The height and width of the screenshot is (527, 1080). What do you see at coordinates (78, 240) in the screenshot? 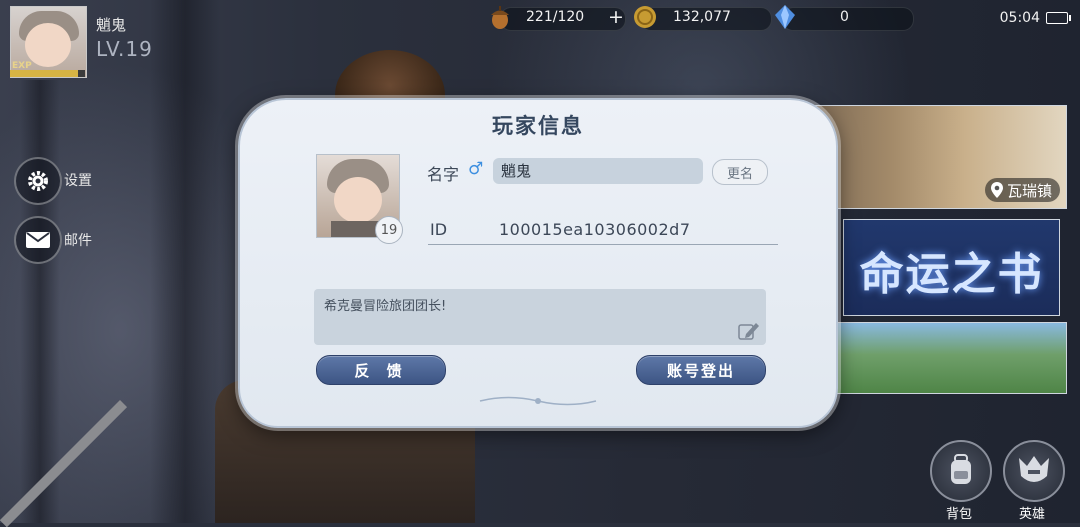
I see `mail-label: 邮件` at bounding box center [78, 240].